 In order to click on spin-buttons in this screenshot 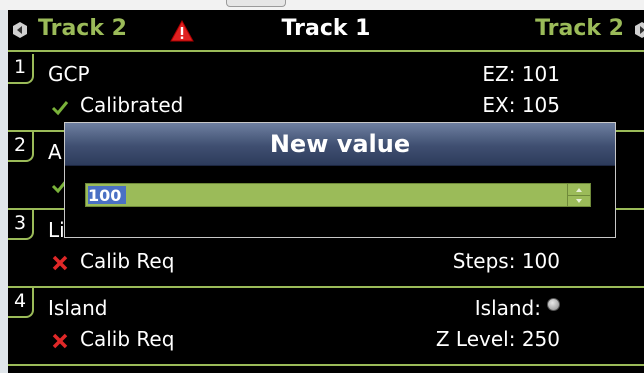, I will do `click(578, 195)`.